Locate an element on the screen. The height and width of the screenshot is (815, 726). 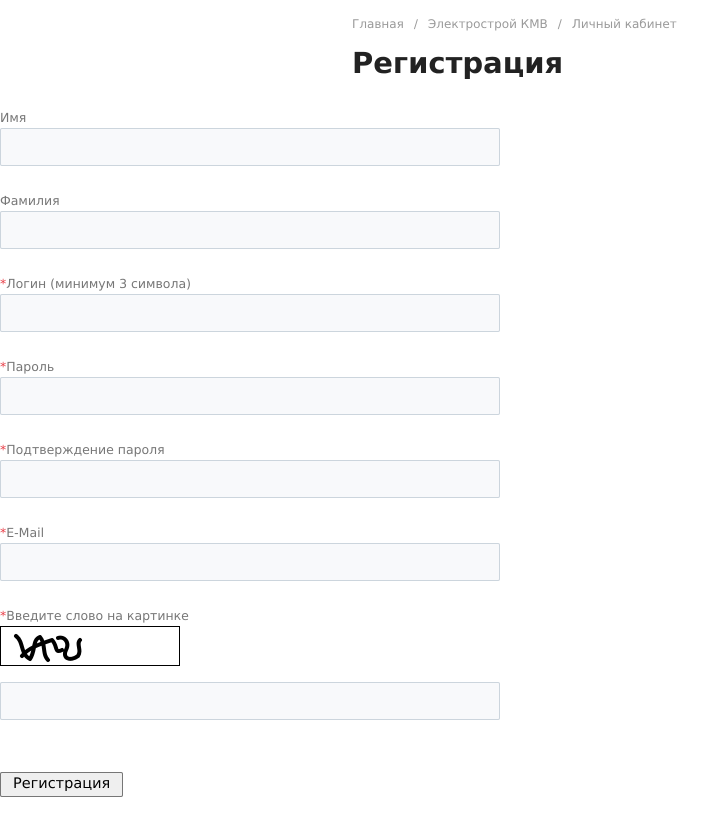
breadcrumb-link: Главная is located at coordinates (378, 24).